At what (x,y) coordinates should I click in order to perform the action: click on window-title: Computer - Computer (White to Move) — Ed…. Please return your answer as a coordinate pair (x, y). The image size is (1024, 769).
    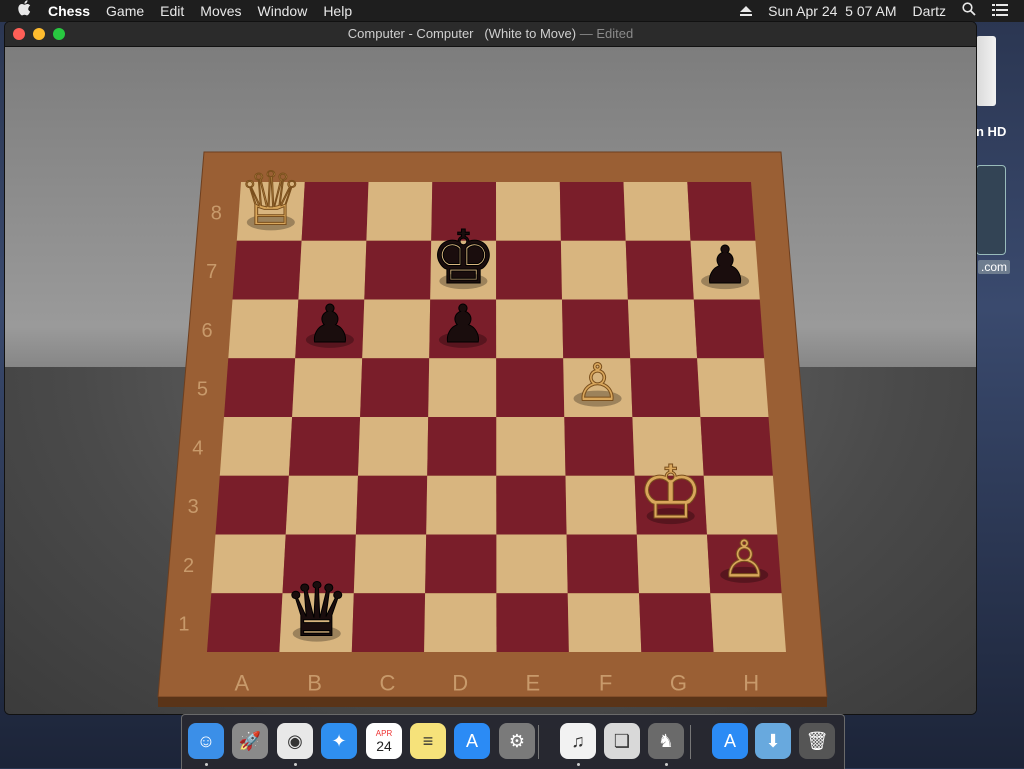
    Looking at the image, I should click on (490, 34).